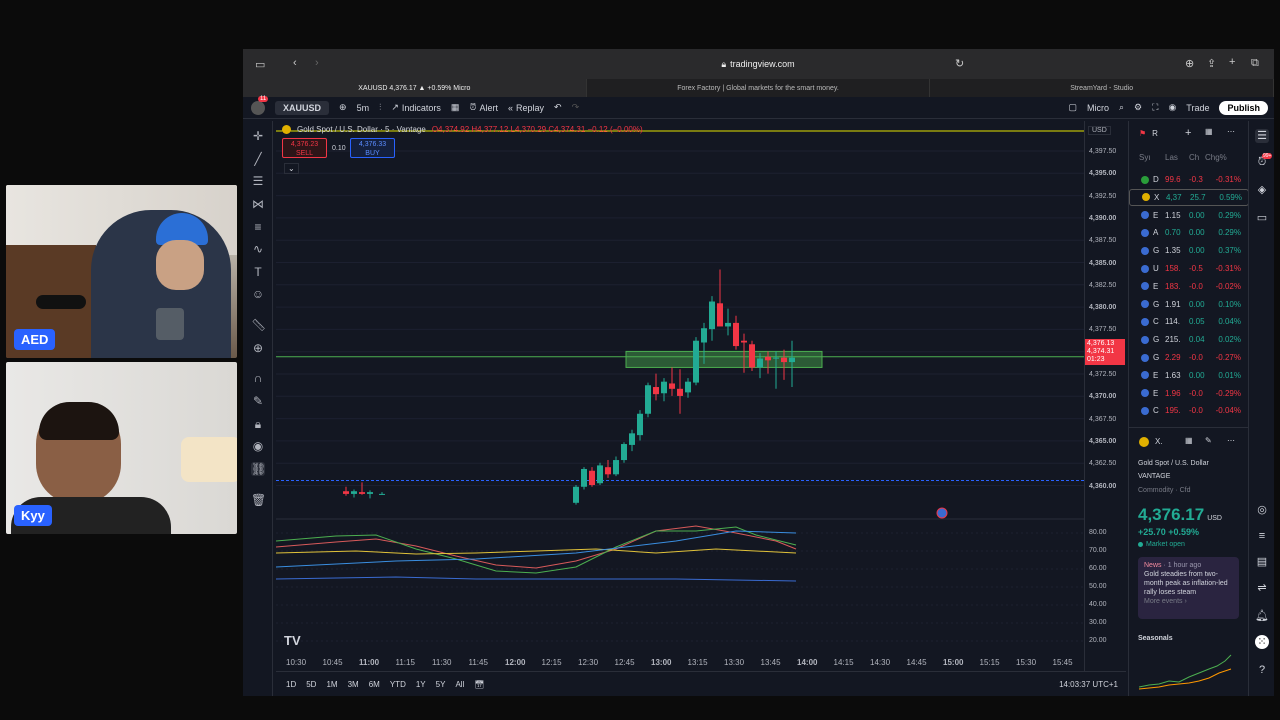 The height and width of the screenshot is (720, 1280). I want to click on zoom-icon: ⊕, so click(258, 348).